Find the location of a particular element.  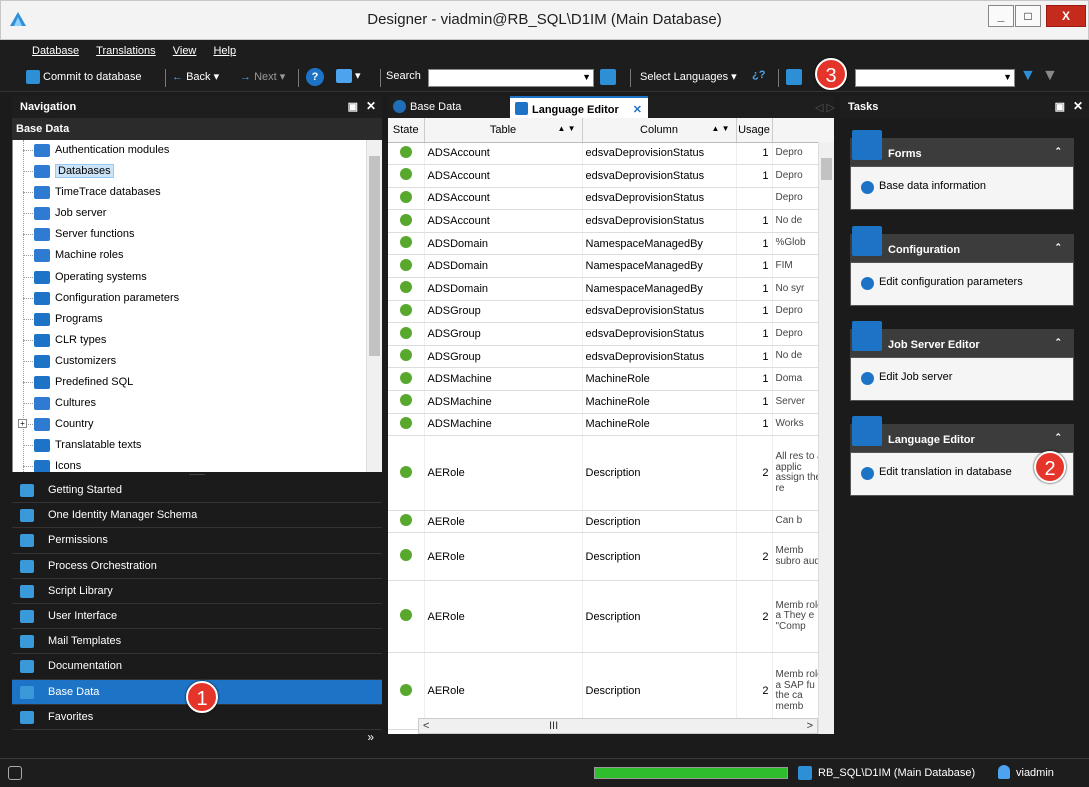

task-item: Base data information is located at coordinates (962, 188).